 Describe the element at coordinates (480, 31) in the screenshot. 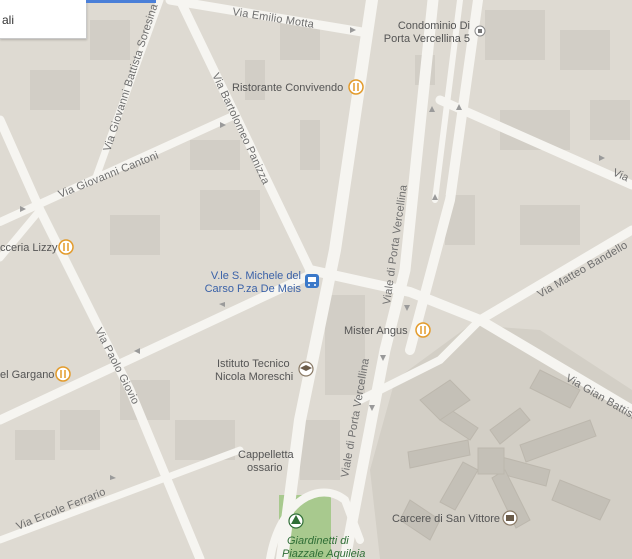

I see `building-icon` at that location.